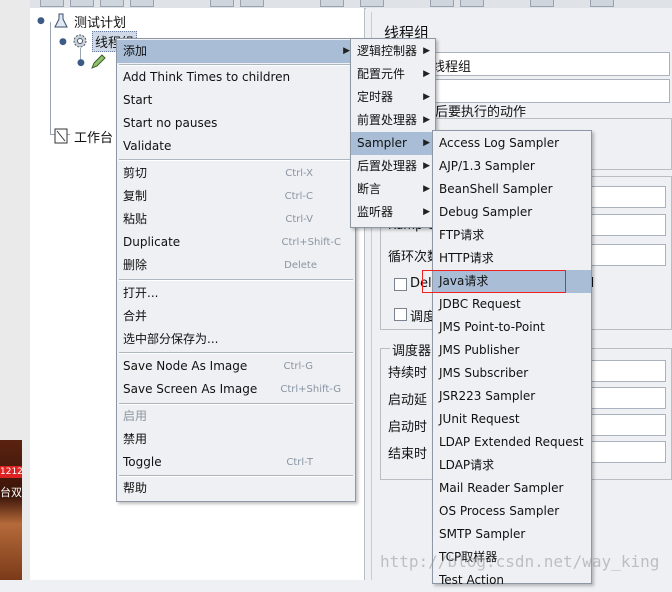 Image resolution: width=672 pixels, height=592 pixels. I want to click on submenu-item-post-processor: 后置处理器 ▶, so click(393, 166).